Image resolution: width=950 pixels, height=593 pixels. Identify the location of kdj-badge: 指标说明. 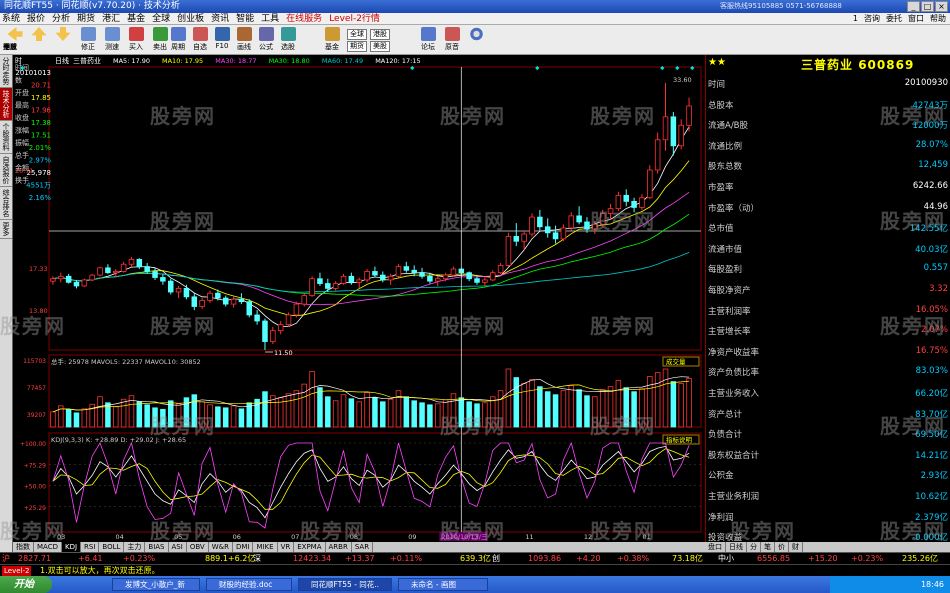
(679, 439).